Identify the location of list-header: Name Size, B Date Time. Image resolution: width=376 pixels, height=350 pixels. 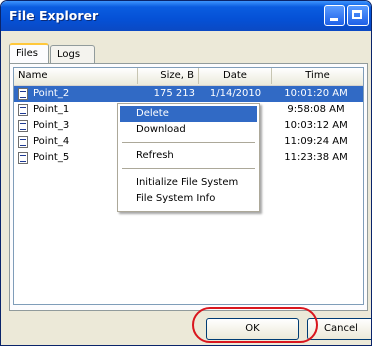
(188, 77).